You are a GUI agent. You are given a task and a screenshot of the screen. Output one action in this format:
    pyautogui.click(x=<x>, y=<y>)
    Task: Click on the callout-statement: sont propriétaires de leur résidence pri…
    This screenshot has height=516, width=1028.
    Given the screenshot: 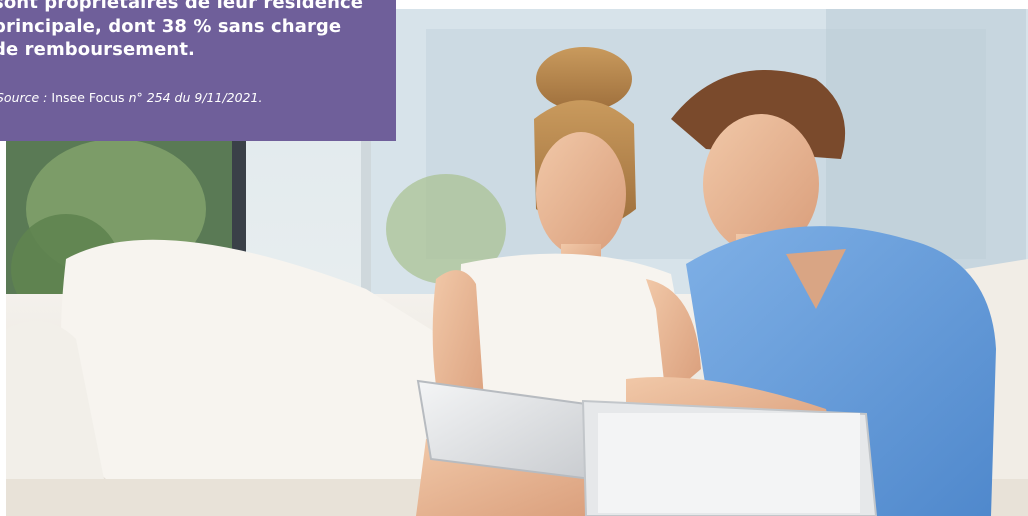 What is the action you would take?
    pyautogui.click(x=191, y=31)
    